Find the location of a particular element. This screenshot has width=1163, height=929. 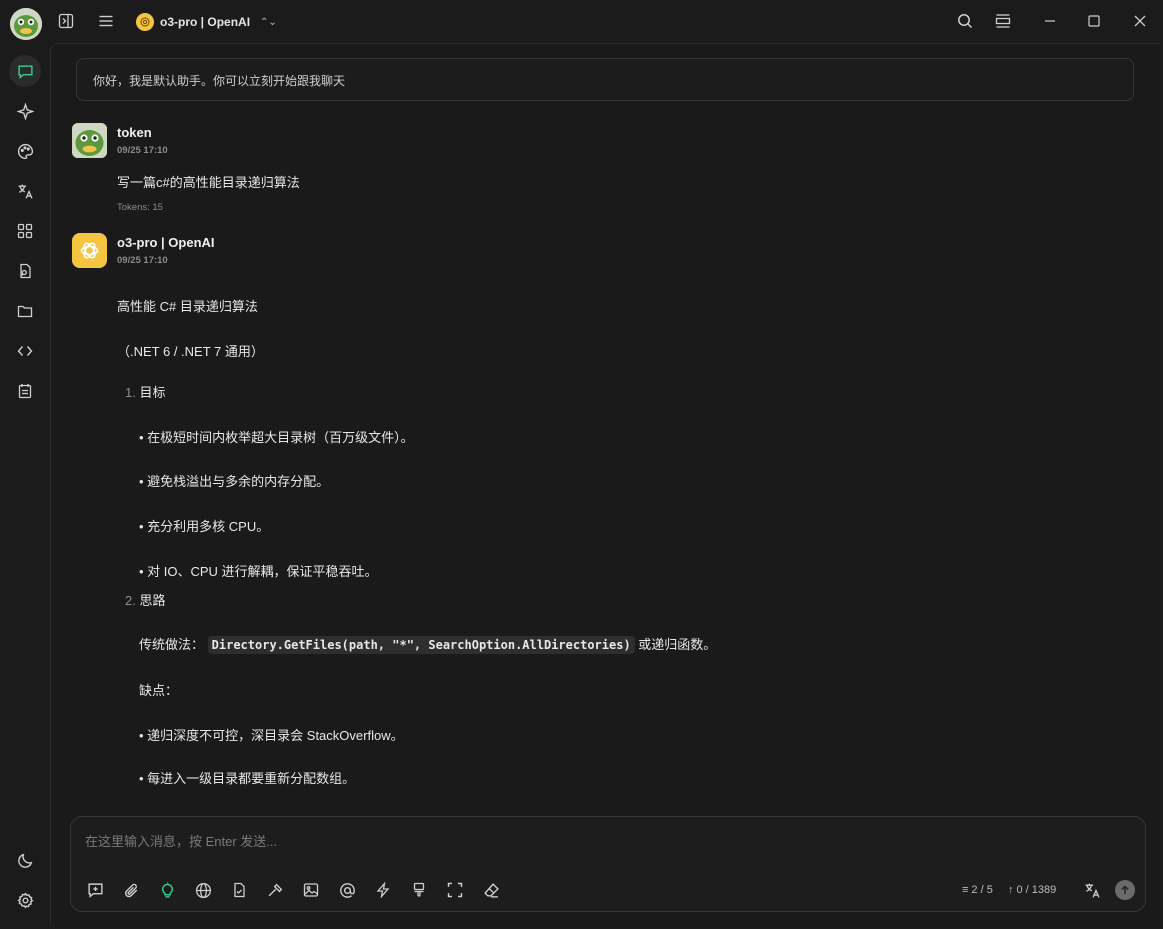

user-message-time: 09/25 17:10 is located at coordinates (142, 150).